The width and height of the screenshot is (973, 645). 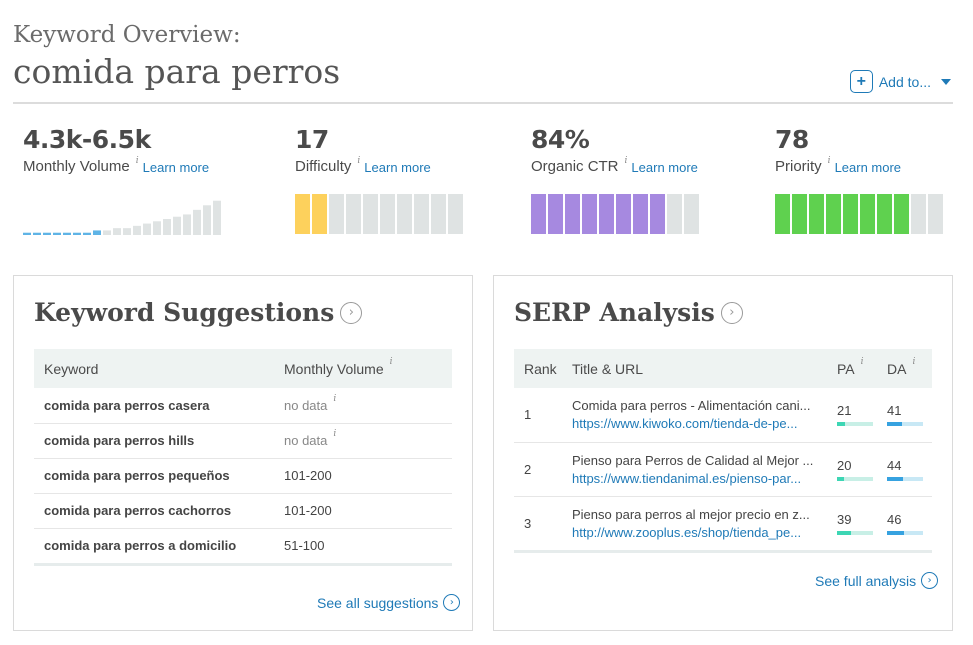 I want to click on suggestion-volume: 51-100, so click(x=368, y=546).